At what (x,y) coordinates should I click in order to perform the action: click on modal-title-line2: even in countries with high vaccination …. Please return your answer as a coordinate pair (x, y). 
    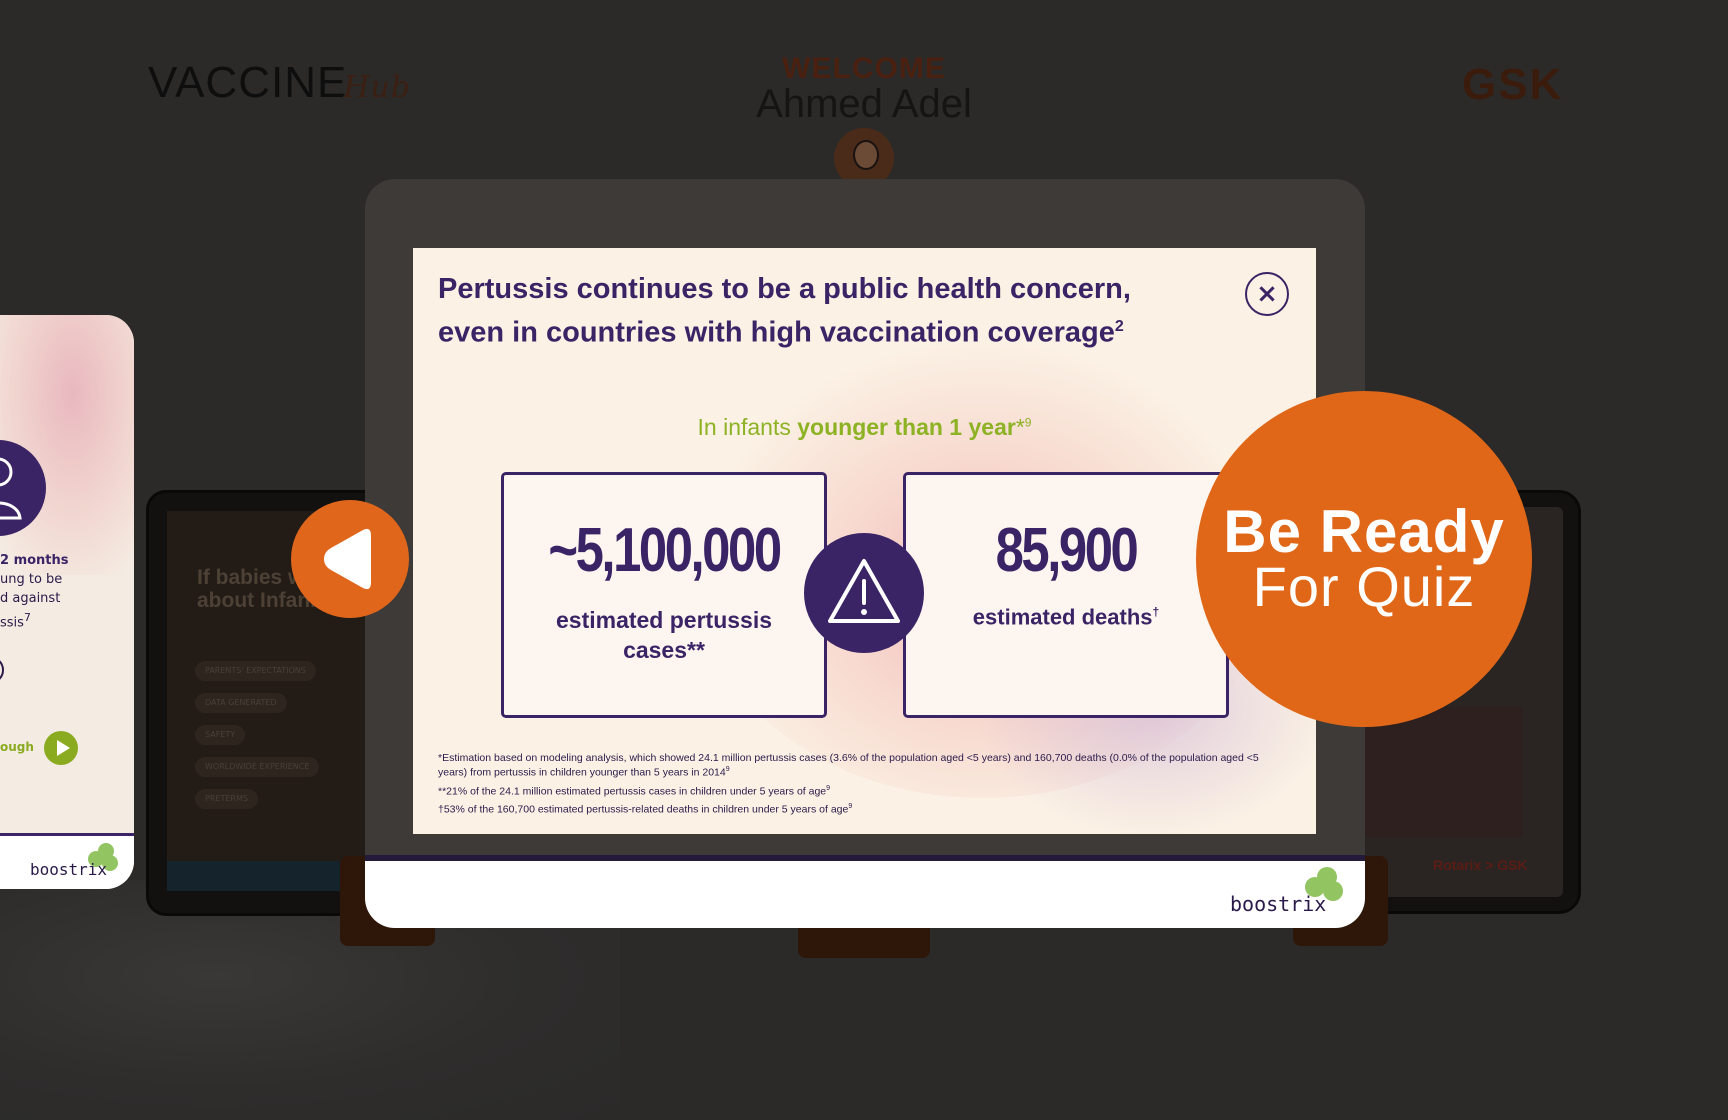
    Looking at the image, I should click on (776, 332).